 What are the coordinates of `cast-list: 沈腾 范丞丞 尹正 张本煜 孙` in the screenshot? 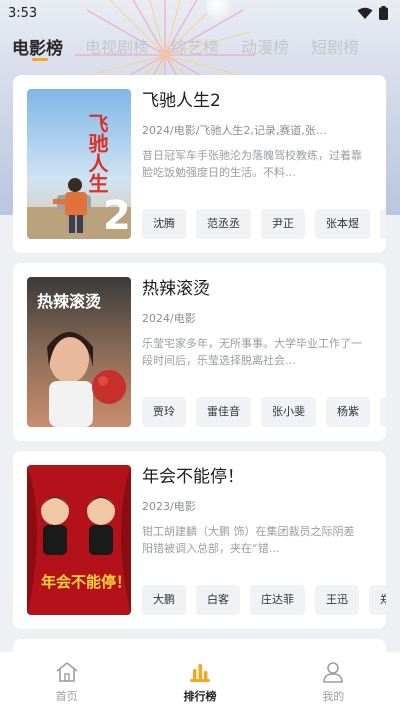 It's located at (264, 224).